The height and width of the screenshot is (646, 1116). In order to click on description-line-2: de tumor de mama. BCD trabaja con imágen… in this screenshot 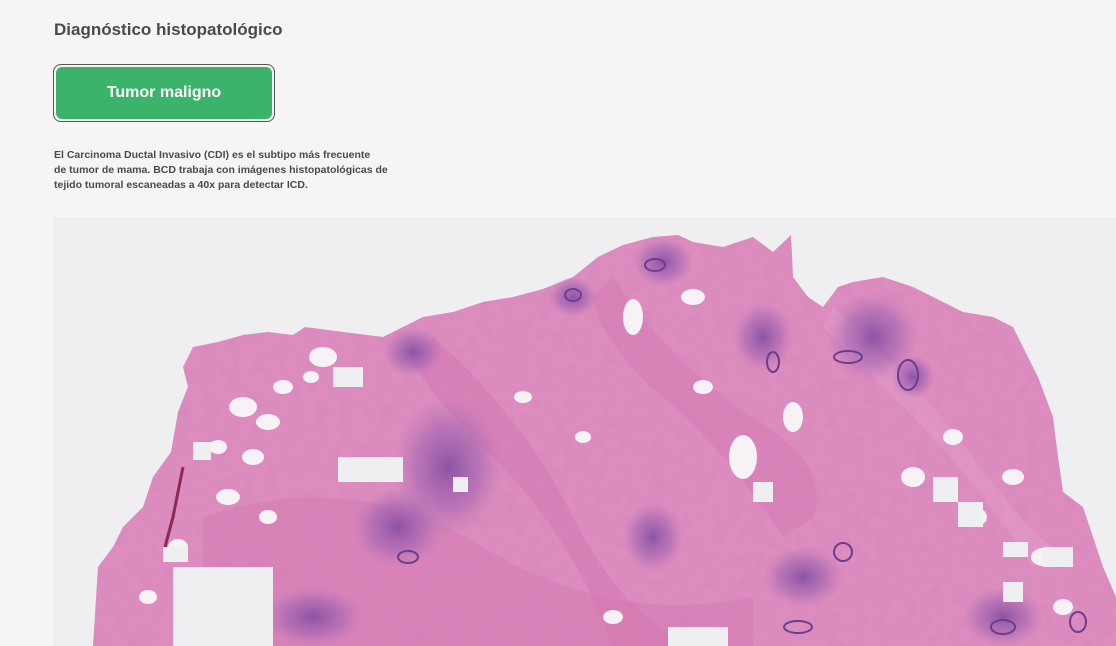, I will do `click(221, 170)`.